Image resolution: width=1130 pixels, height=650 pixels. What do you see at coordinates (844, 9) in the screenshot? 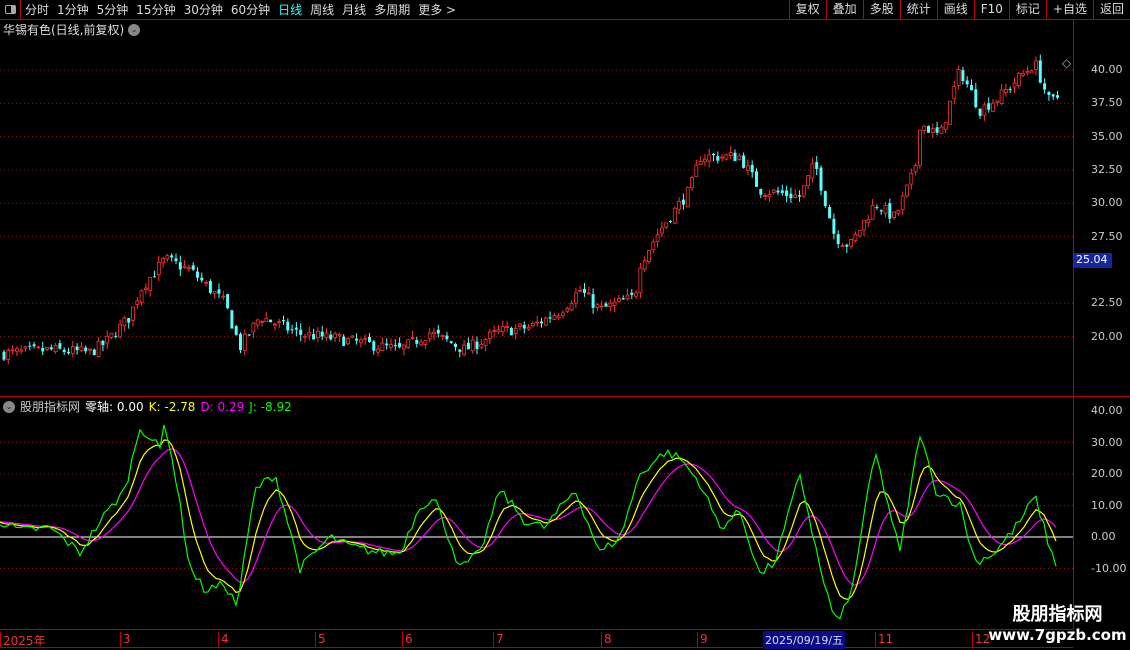
I see `toolbar-button: 叠加` at bounding box center [844, 9].